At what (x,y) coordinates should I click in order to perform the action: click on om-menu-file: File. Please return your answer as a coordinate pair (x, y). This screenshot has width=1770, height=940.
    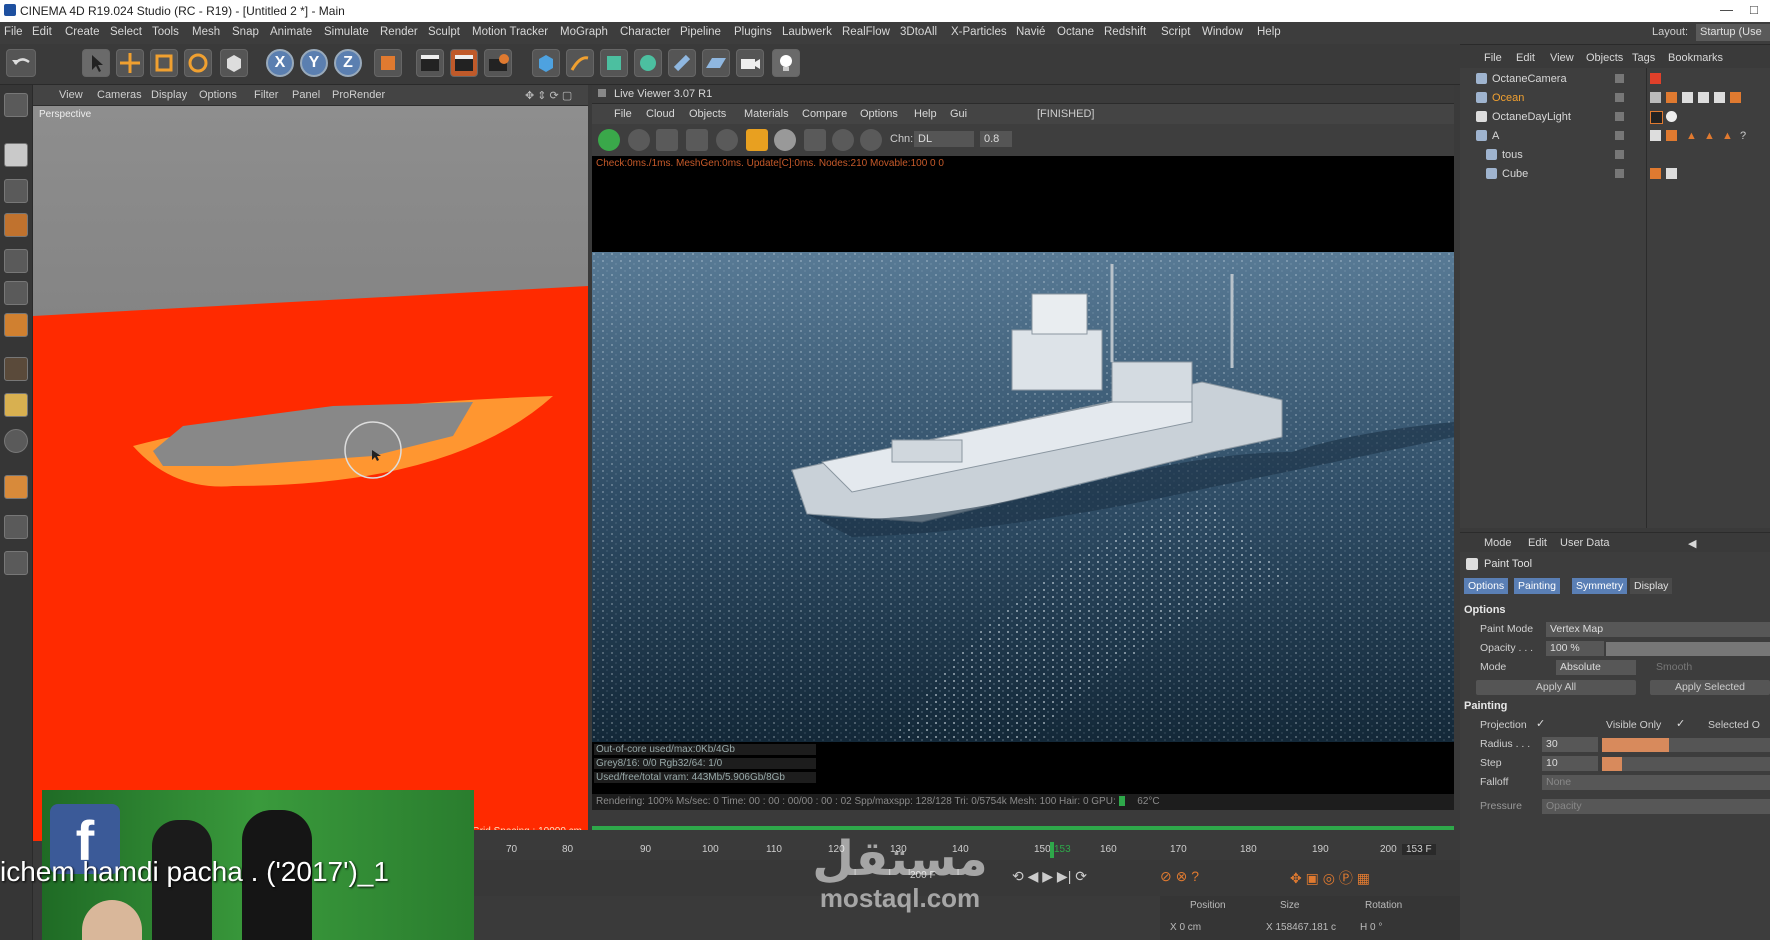
    Looking at the image, I should click on (1493, 58).